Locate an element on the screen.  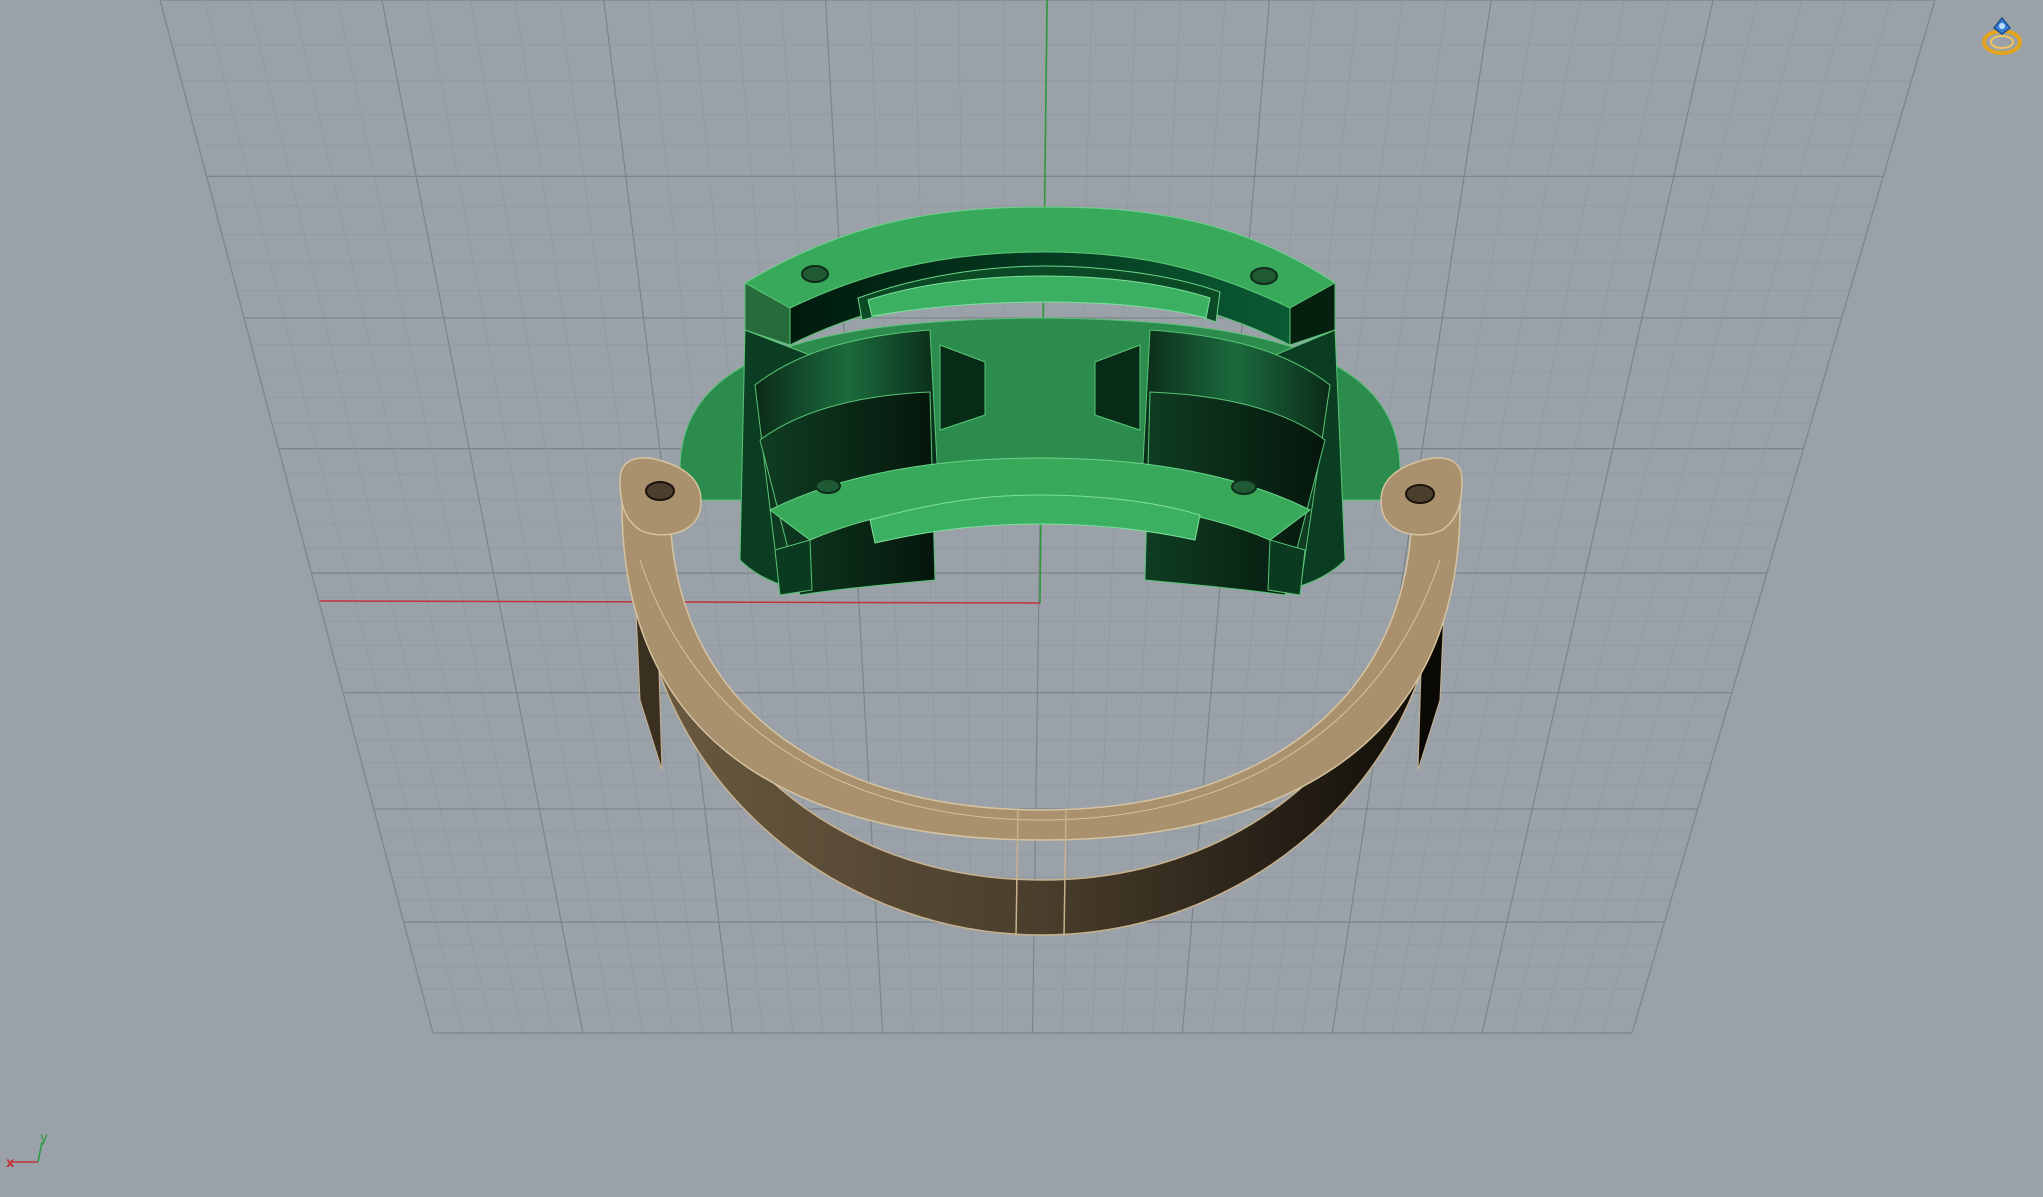
gizmo-x-label: x is located at coordinates (10, 1163).